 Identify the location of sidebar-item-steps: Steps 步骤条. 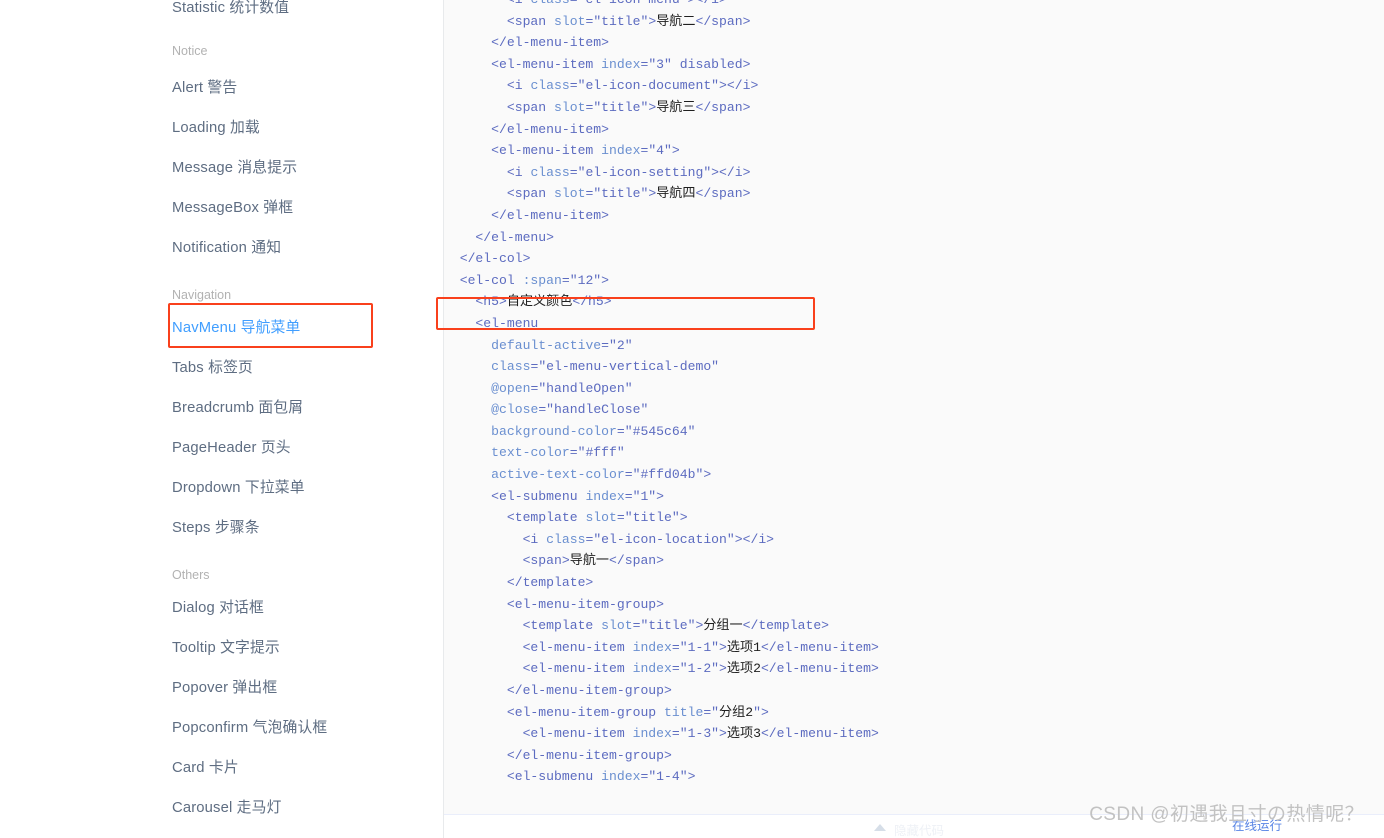
(302, 528).